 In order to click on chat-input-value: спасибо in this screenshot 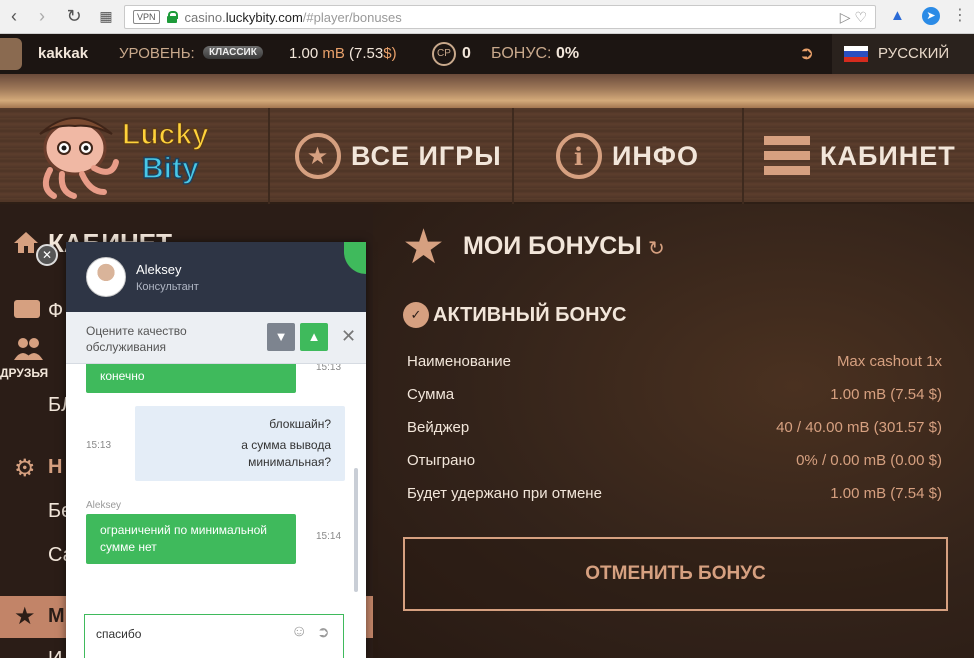, I will do `click(119, 634)`.